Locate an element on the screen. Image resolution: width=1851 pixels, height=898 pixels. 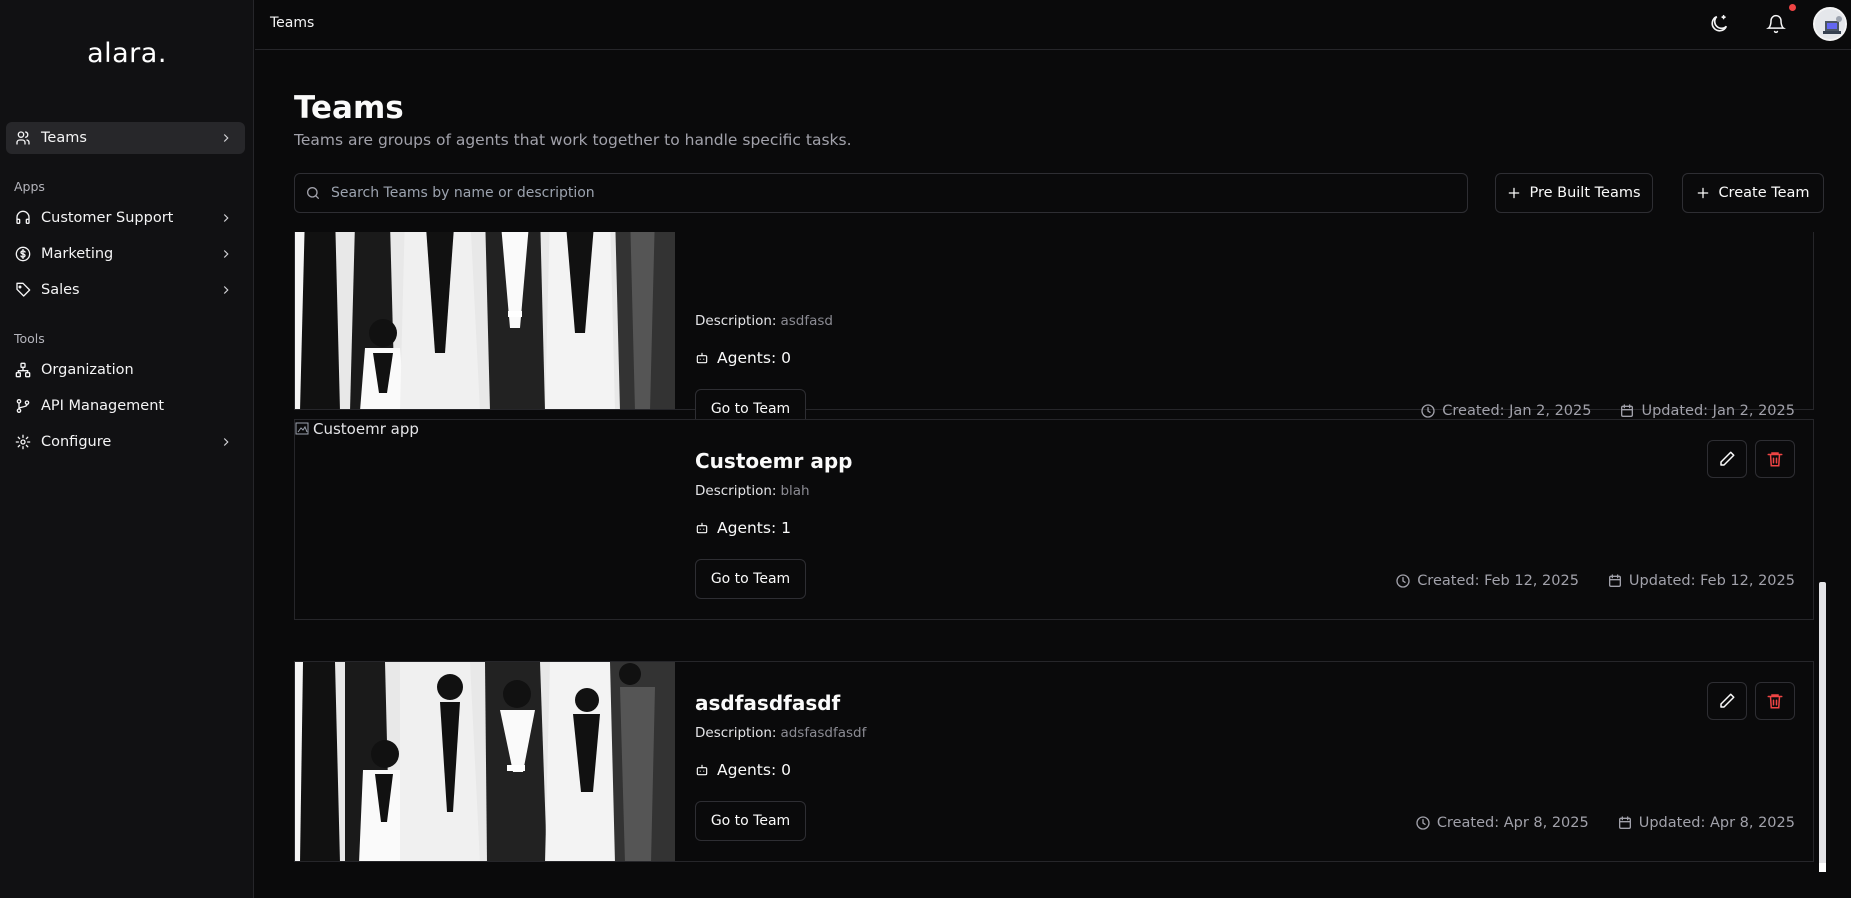
created-date: Created: Jan 2, 2025 is located at coordinates (1517, 411).